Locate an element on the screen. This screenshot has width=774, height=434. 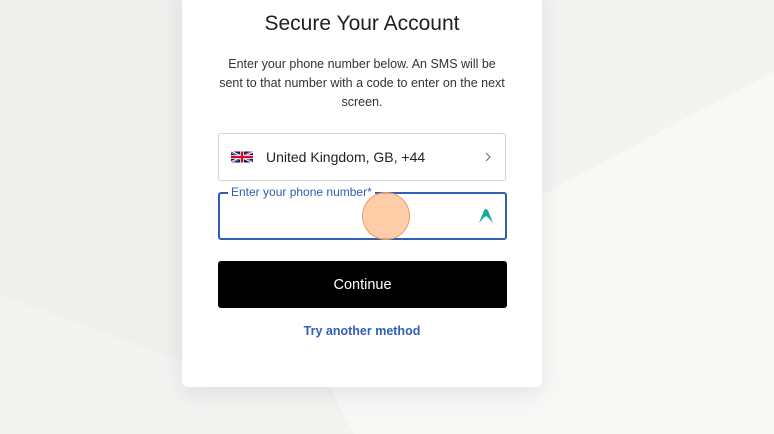
country-code-select: United Kingdom, GB, +44 is located at coordinates (362, 157).